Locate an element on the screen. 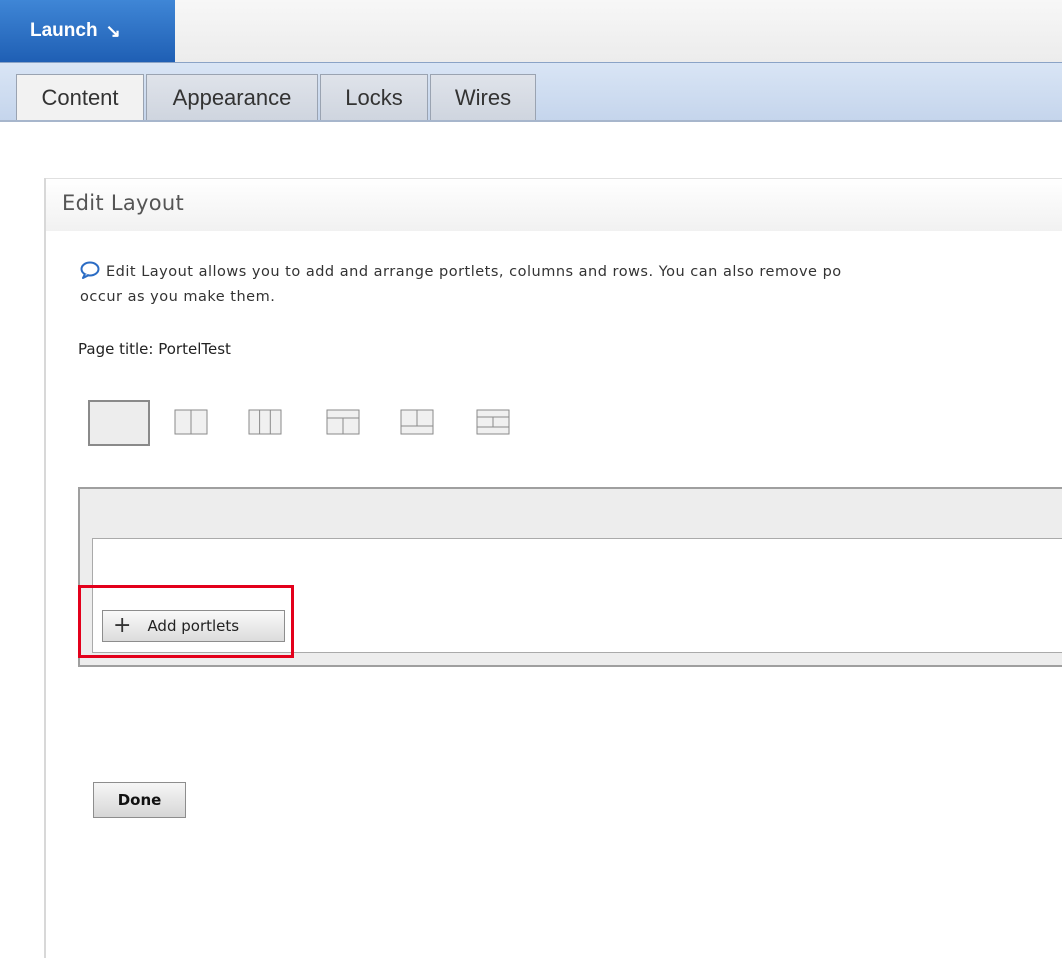  tab-appearance-label: Appearance is located at coordinates (232, 97).